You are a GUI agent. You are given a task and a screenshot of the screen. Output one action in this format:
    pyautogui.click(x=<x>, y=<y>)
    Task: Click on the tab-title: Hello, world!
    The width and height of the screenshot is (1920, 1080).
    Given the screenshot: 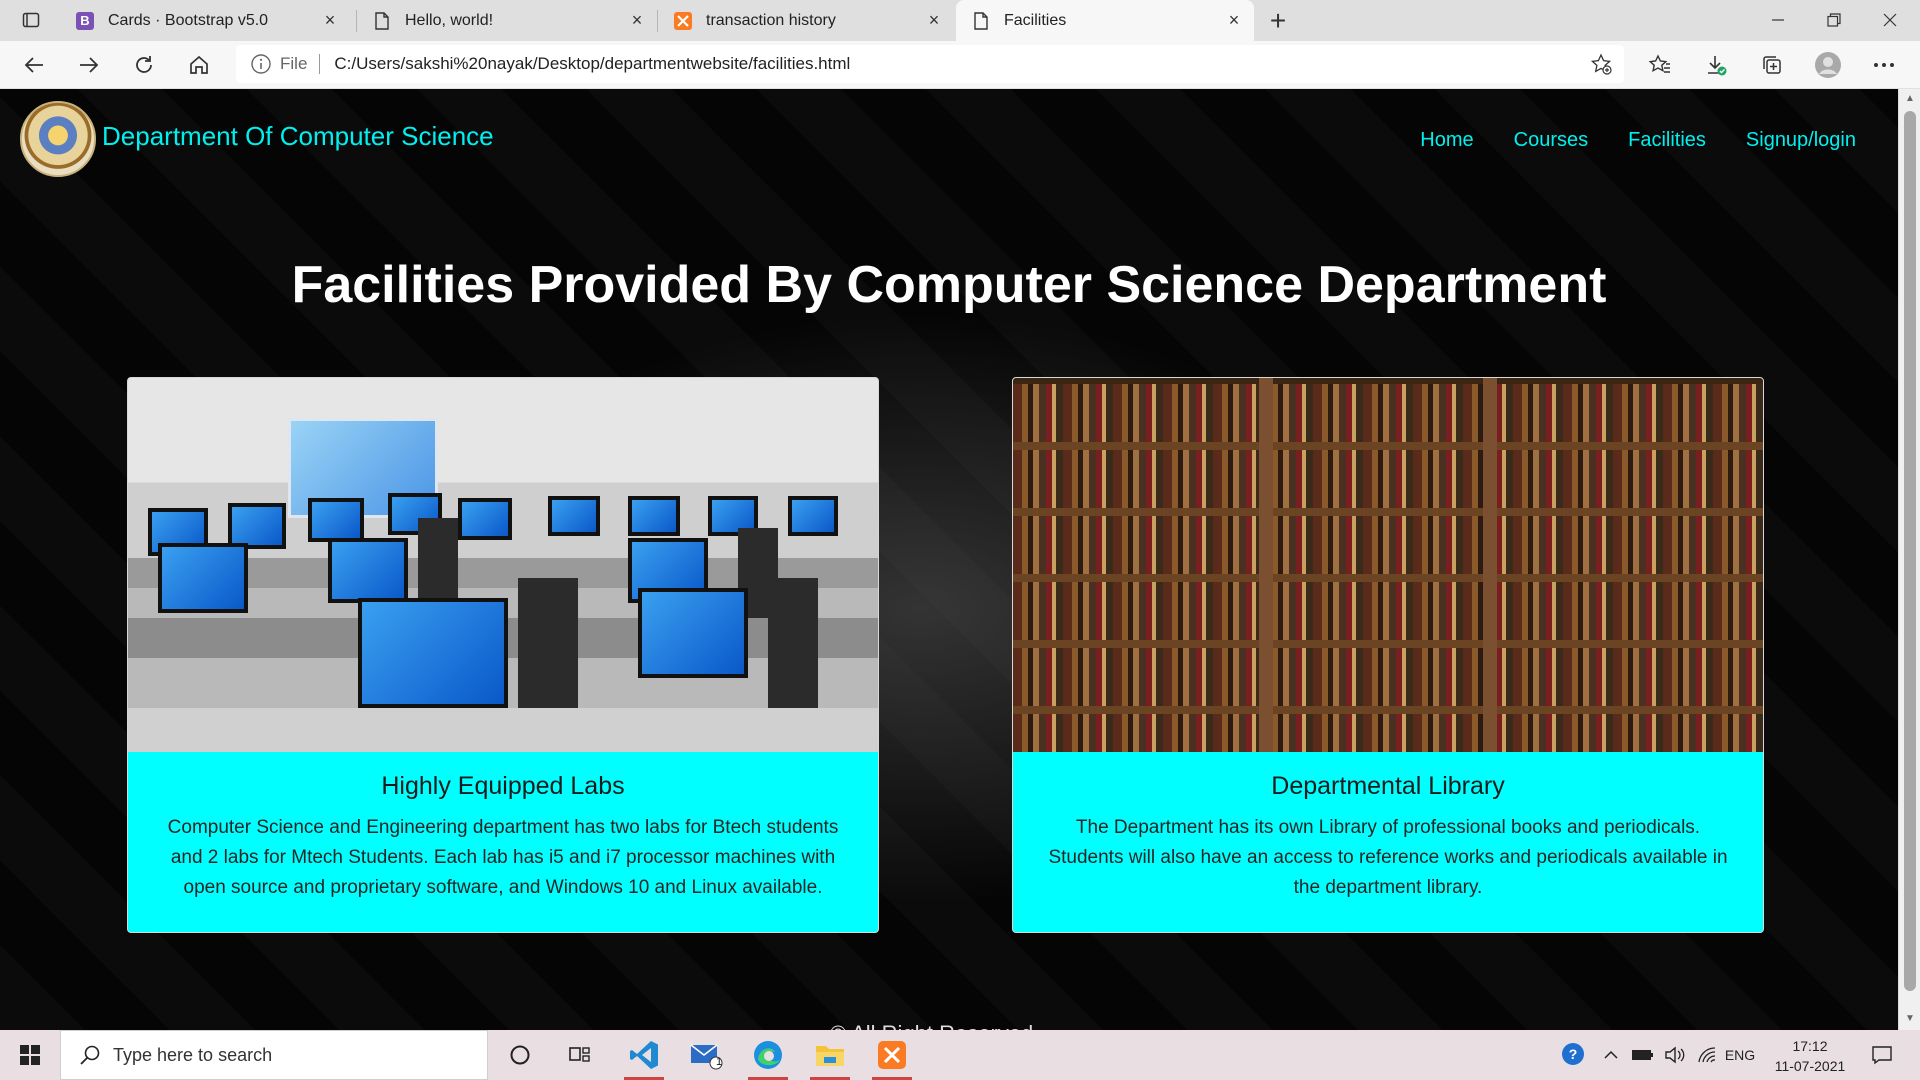 What is the action you would take?
    pyautogui.click(x=449, y=20)
    